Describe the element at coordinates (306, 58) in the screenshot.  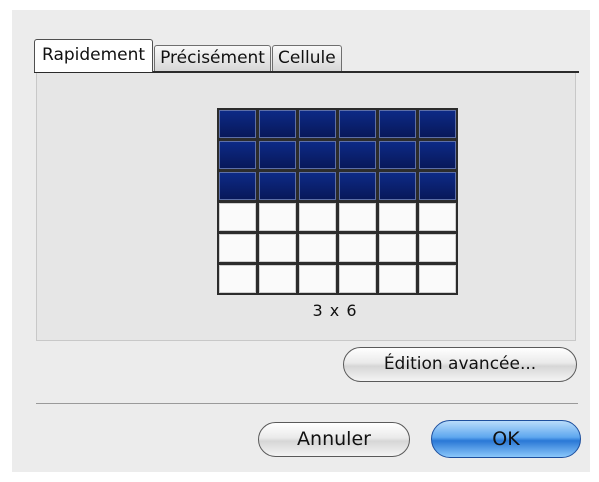
I see `tab-cellule: Cellule` at that location.